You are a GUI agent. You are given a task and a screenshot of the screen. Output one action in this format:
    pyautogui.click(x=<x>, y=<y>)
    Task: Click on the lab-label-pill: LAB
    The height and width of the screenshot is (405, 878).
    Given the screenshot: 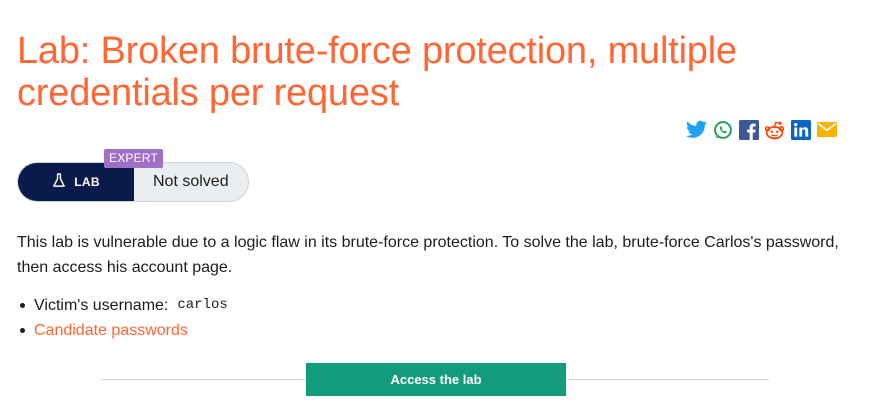 What is the action you would take?
    pyautogui.click(x=76, y=182)
    